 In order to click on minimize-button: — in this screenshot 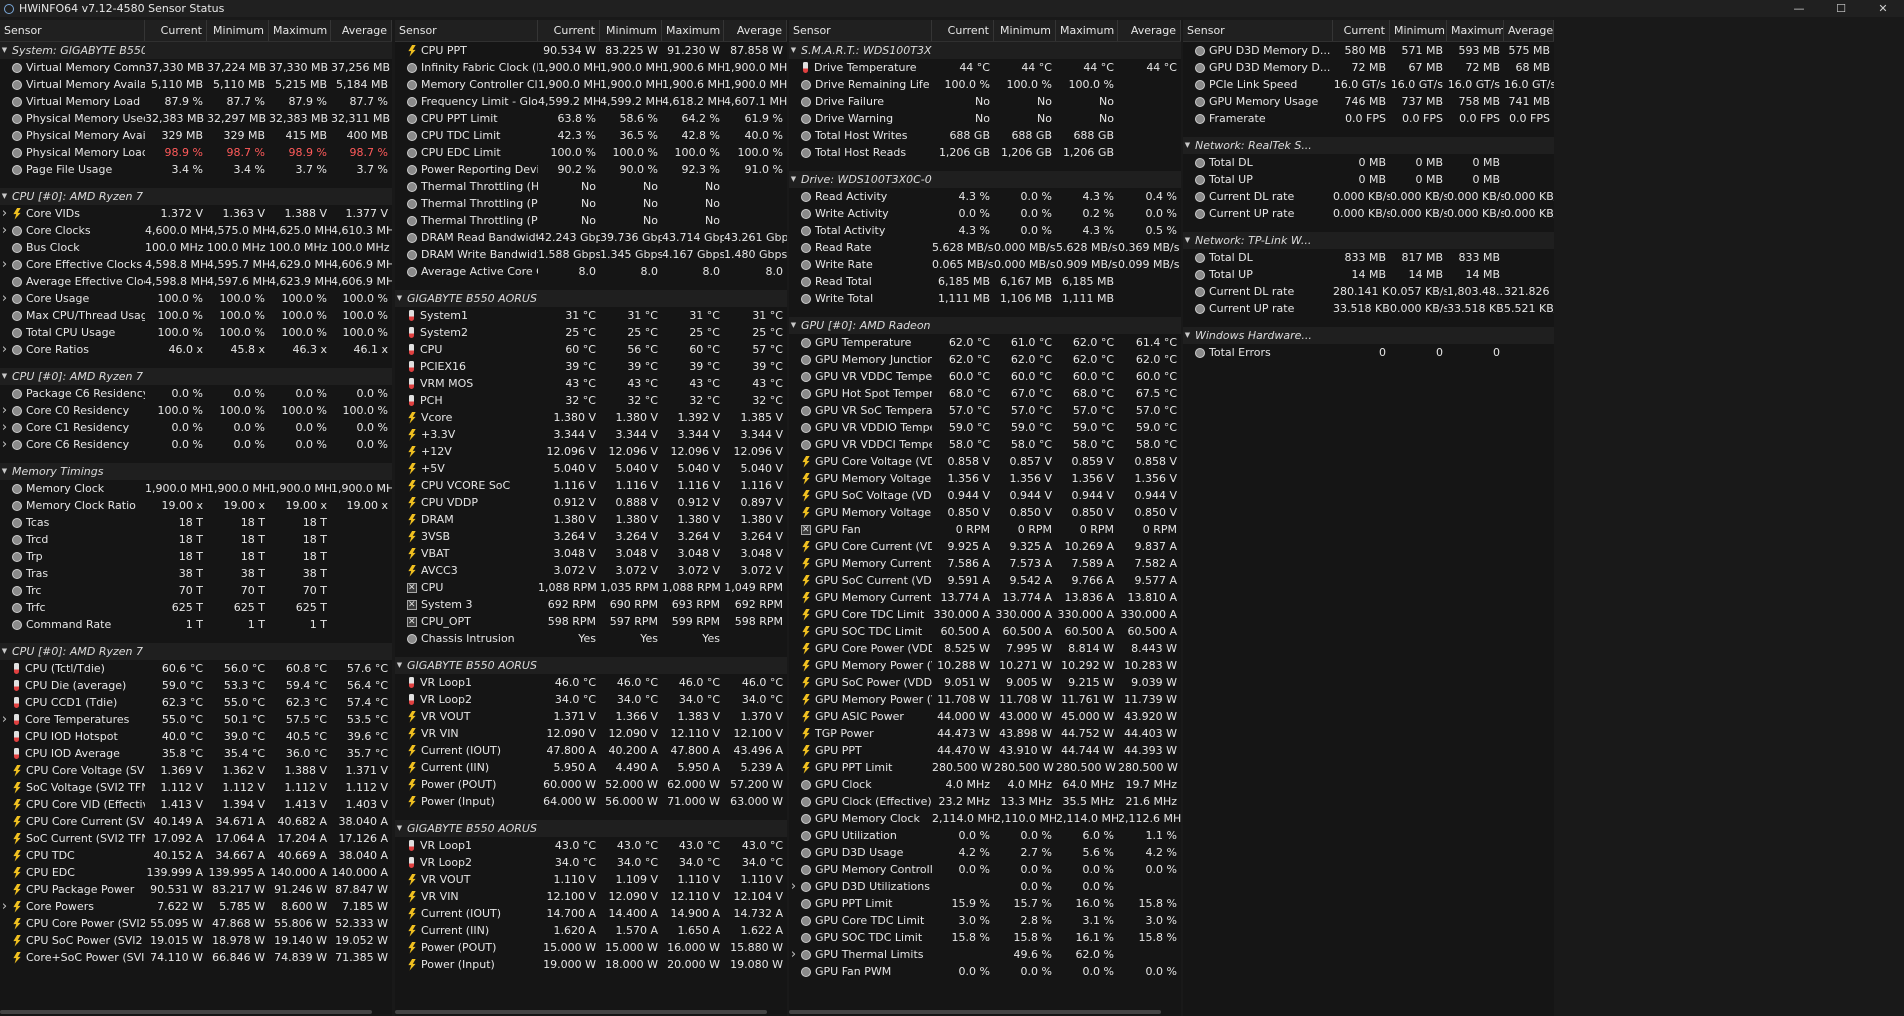, I will do `click(1799, 8)`.